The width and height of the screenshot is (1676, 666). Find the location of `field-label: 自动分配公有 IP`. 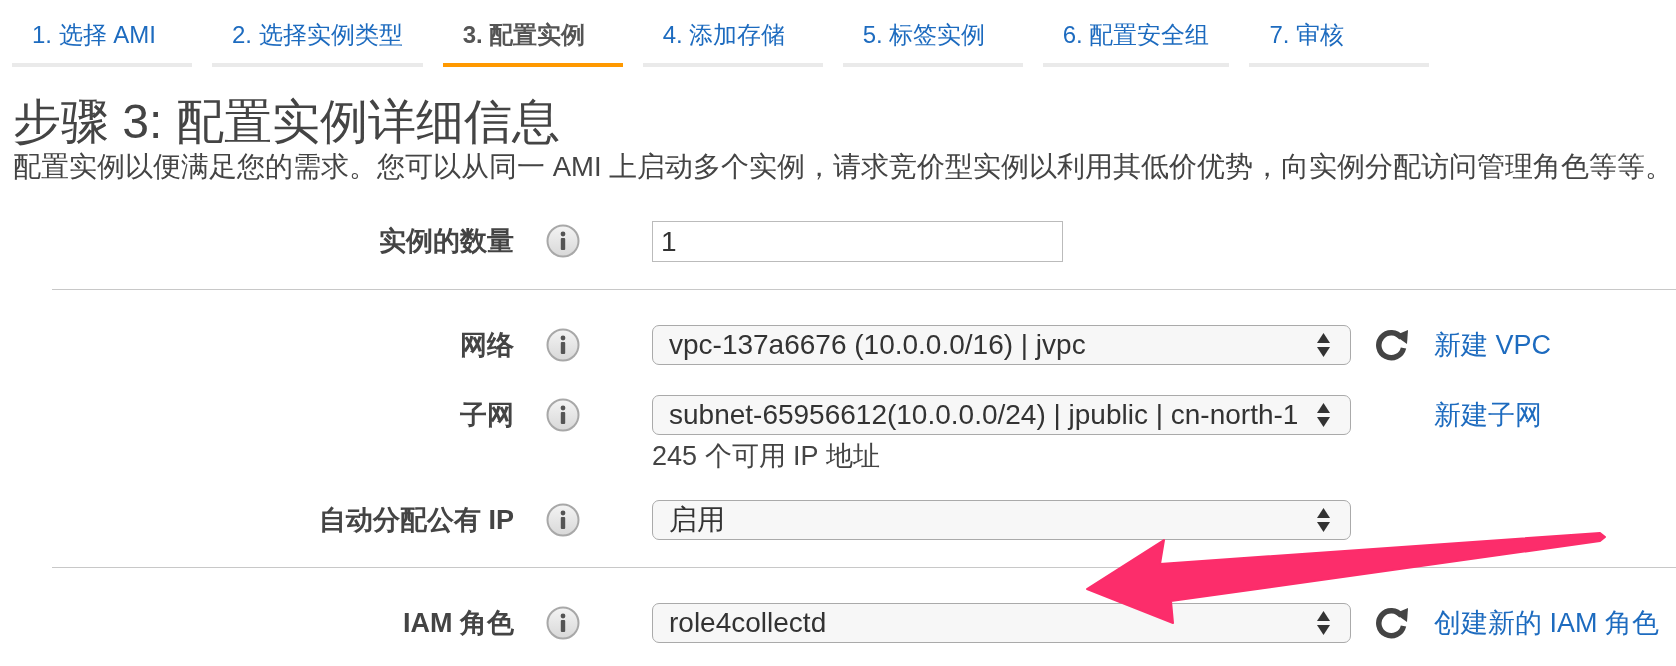

field-label: 自动分配公有 IP is located at coordinates (416, 520).